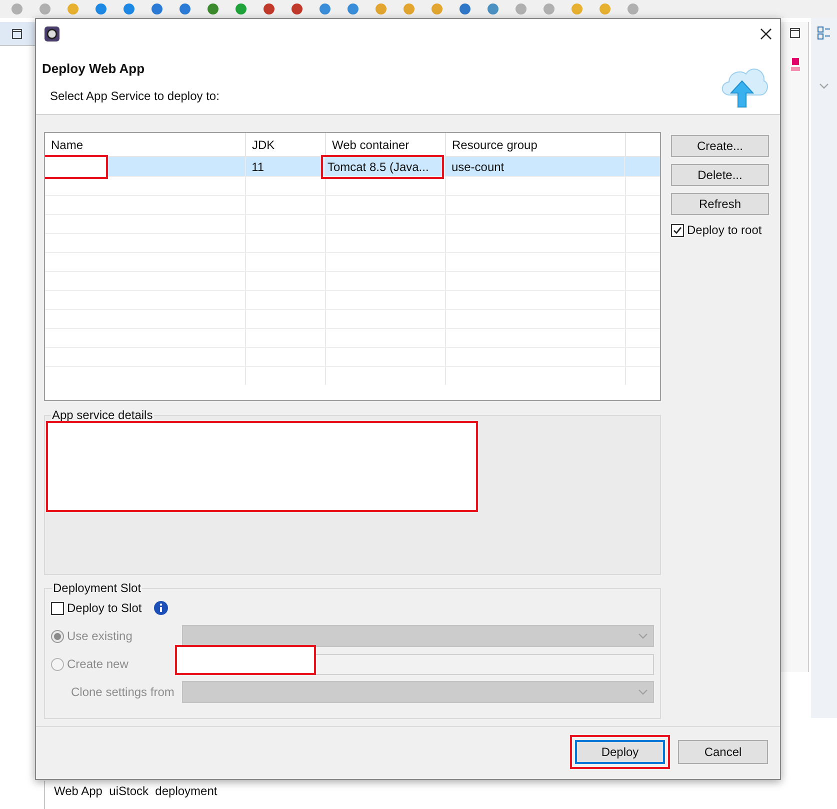 This screenshot has width=837, height=809. What do you see at coordinates (97, 588) in the screenshot?
I see `group-label: Deployment Slot` at bounding box center [97, 588].